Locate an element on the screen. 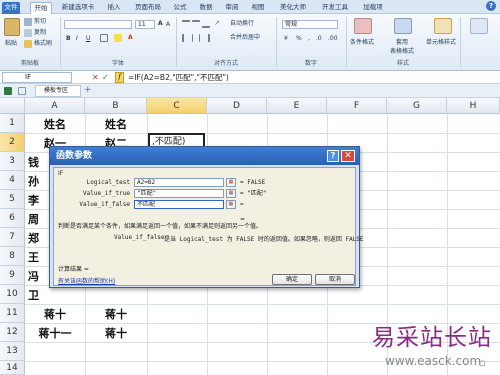 This screenshot has width=500, height=375. font-color-icon: A is located at coordinates (130, 37).